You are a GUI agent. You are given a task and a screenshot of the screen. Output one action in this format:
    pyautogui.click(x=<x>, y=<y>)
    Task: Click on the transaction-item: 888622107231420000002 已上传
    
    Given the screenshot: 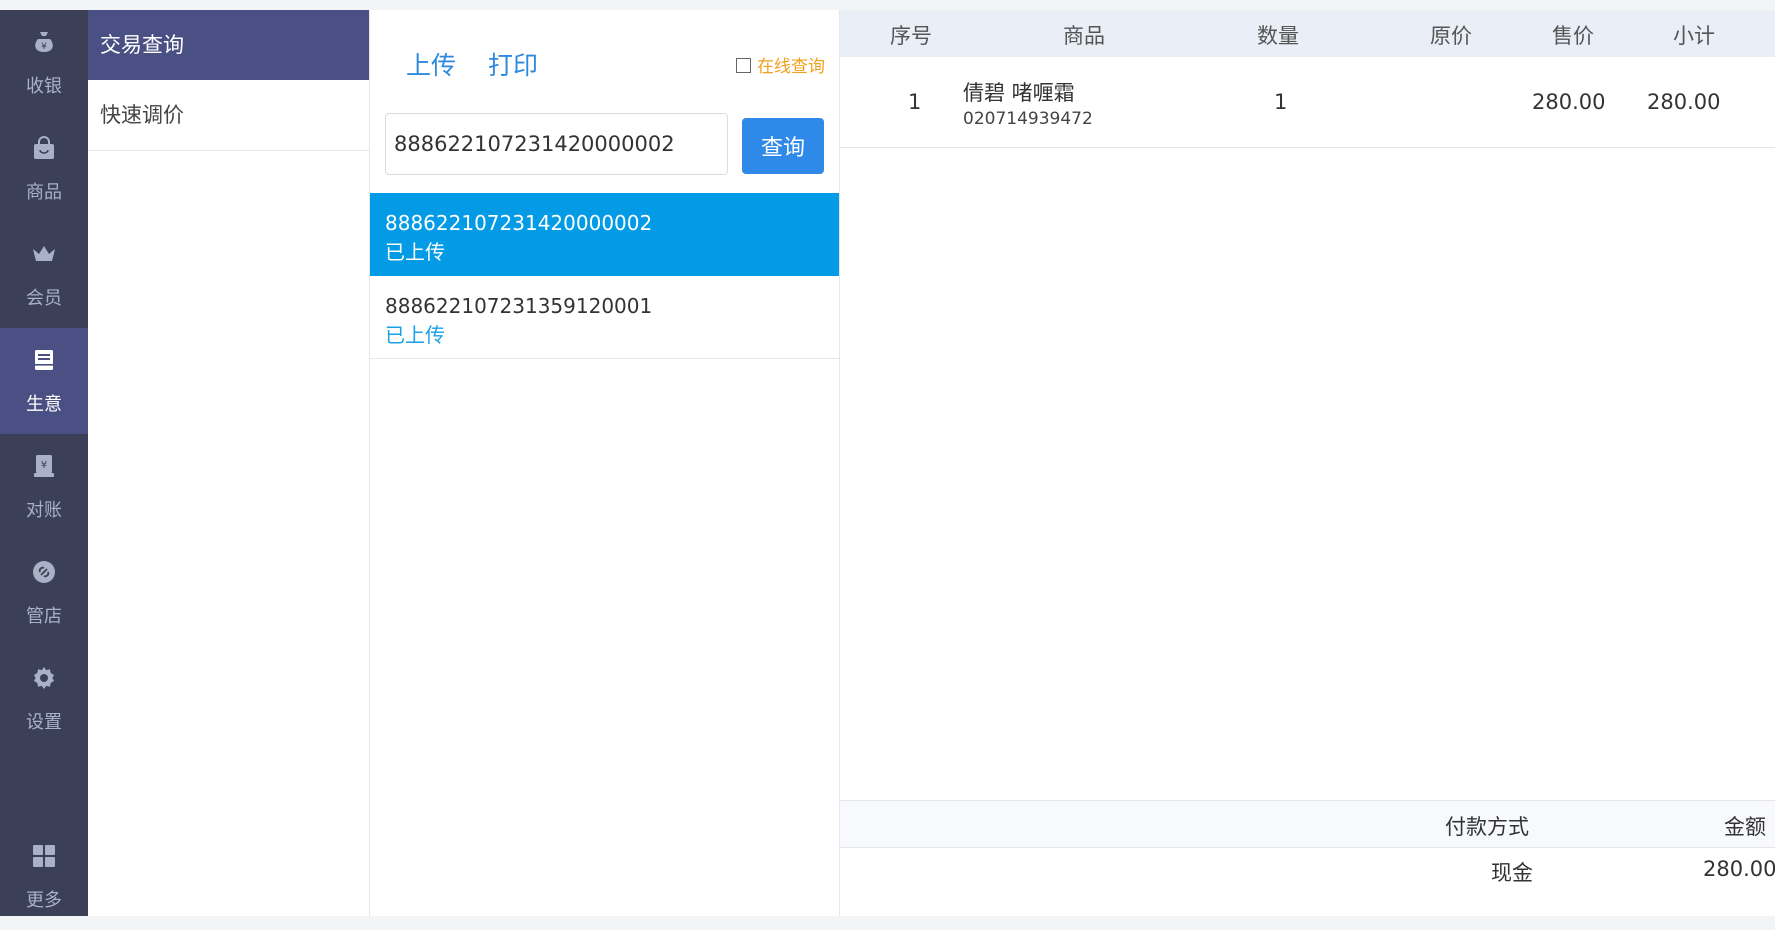 What is the action you would take?
    pyautogui.click(x=604, y=234)
    